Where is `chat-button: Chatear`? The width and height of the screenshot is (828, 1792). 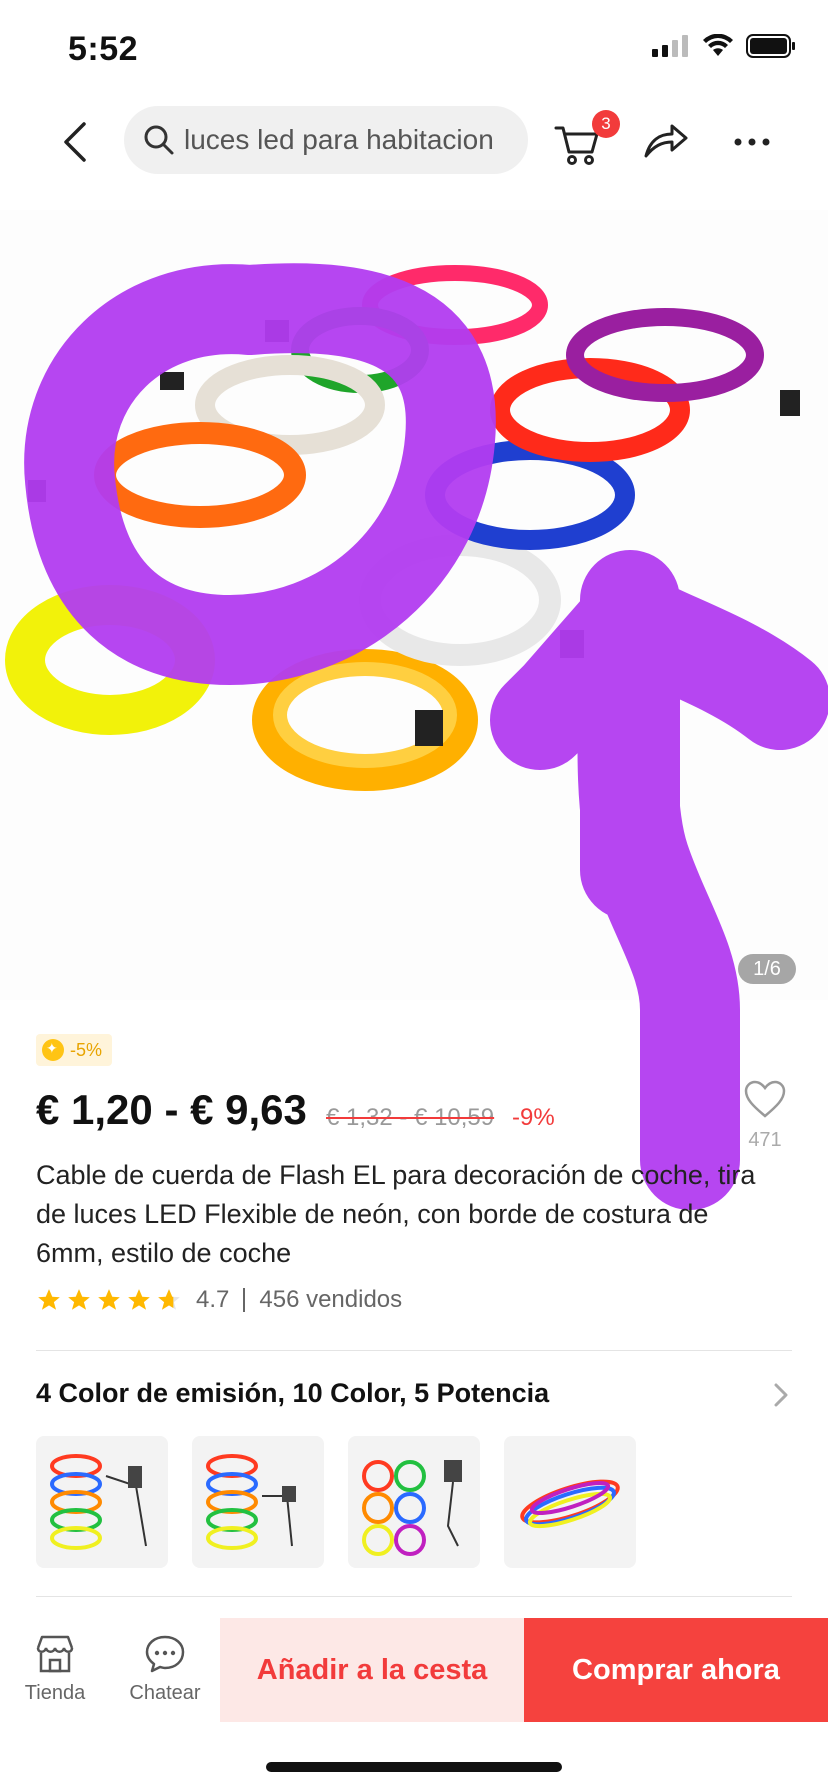
chat-button: Chatear is located at coordinates (165, 1668).